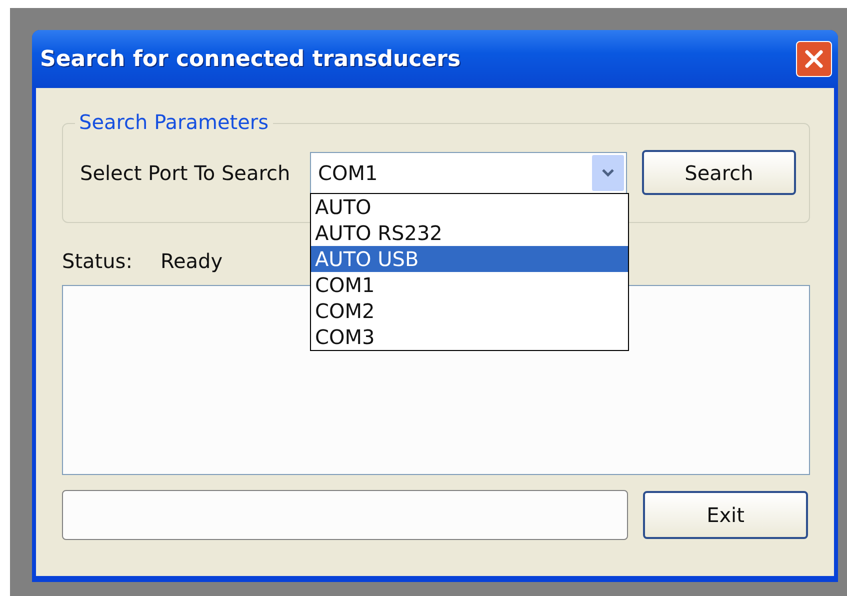 The width and height of the screenshot is (847, 596). Describe the element at coordinates (719, 172) in the screenshot. I see `search-button: Search` at that location.